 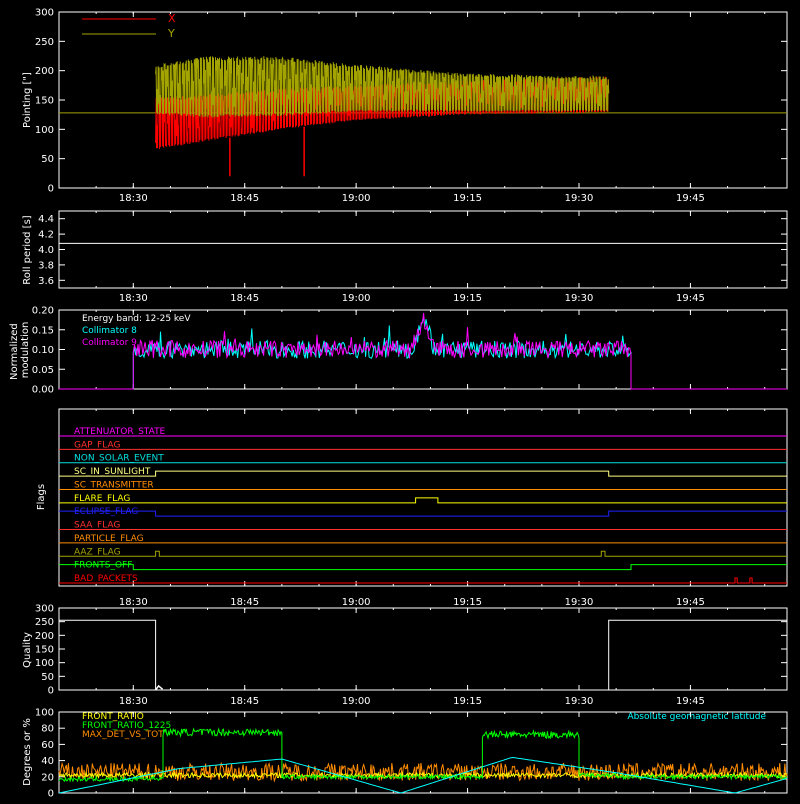 What do you see at coordinates (109, 331) in the screenshot?
I see `legend-collimator-8: Collimator 8` at bounding box center [109, 331].